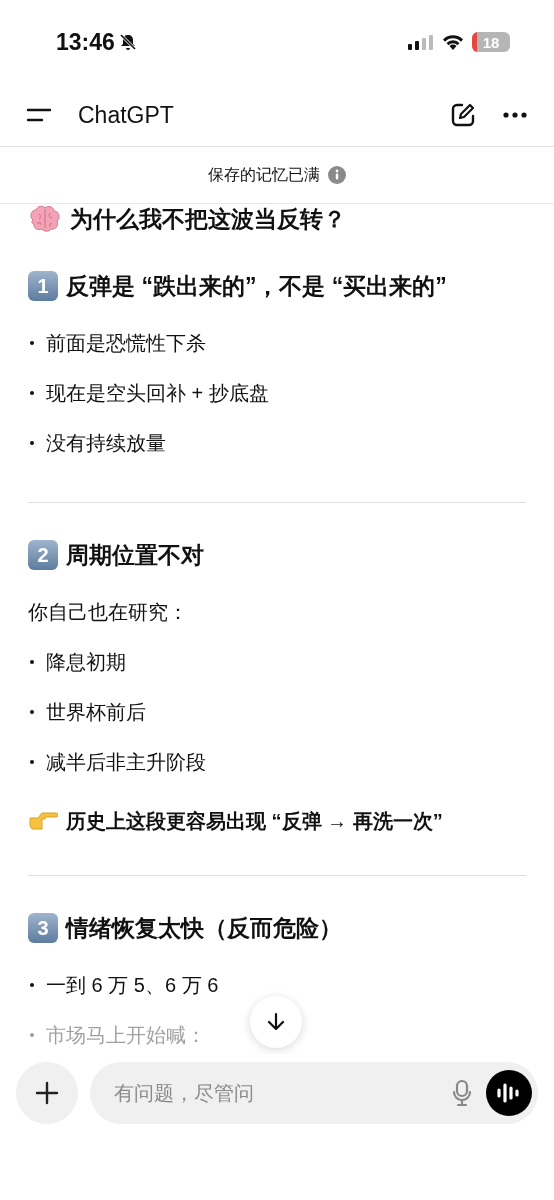 The height and width of the screenshot is (1200, 554). What do you see at coordinates (254, 821) in the screenshot?
I see `callout-text: 历史上这段更容易出现 “反弹 → 再洗一次”` at bounding box center [254, 821].